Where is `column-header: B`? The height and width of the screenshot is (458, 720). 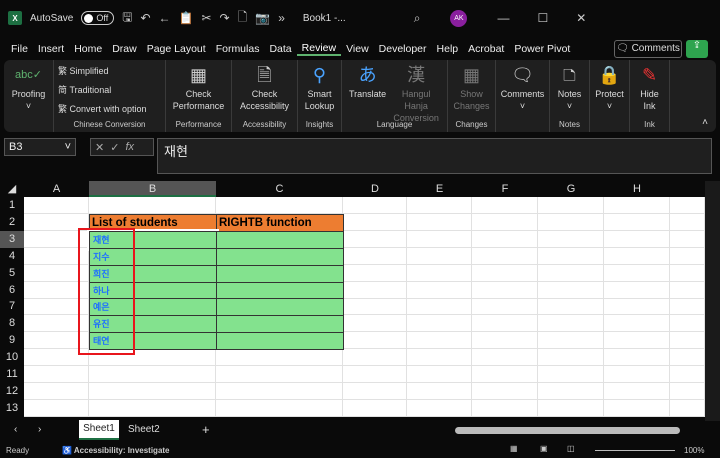 column-header: B is located at coordinates (152, 189).